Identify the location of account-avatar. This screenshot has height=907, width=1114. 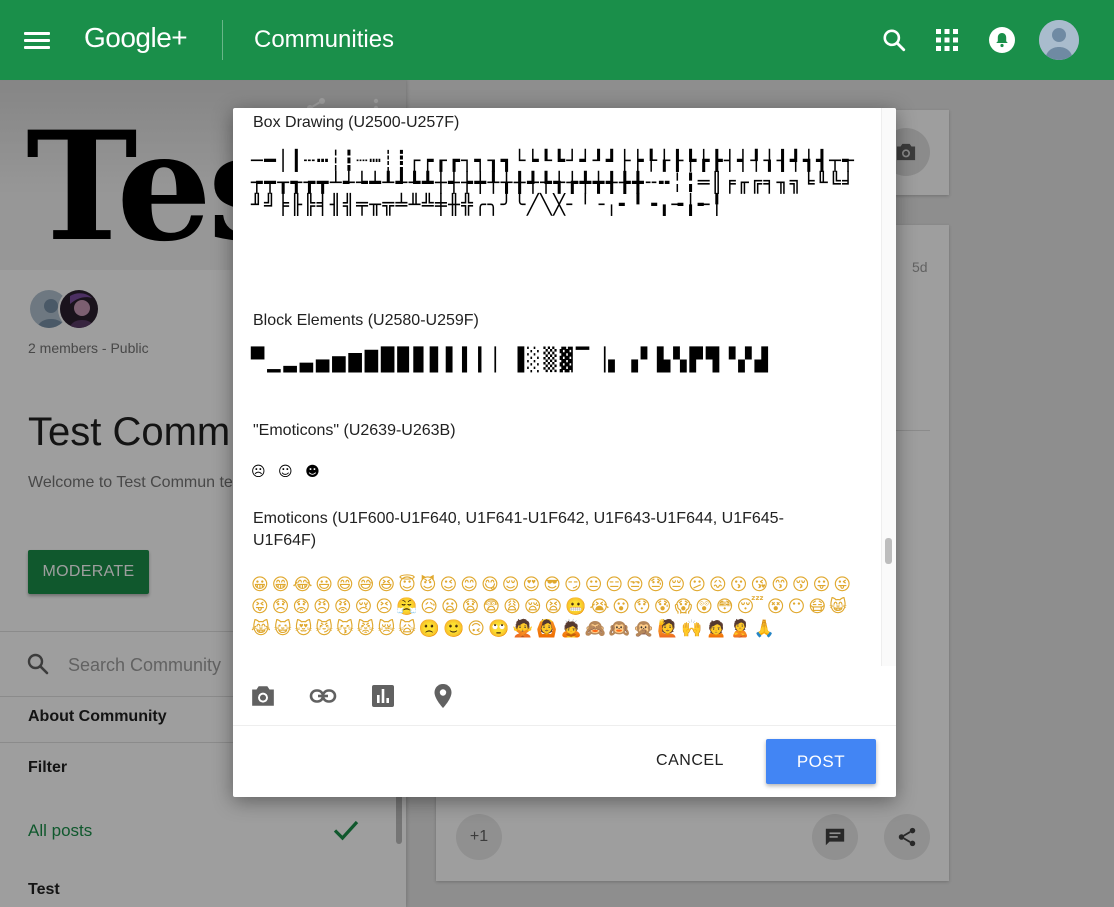
(1059, 40).